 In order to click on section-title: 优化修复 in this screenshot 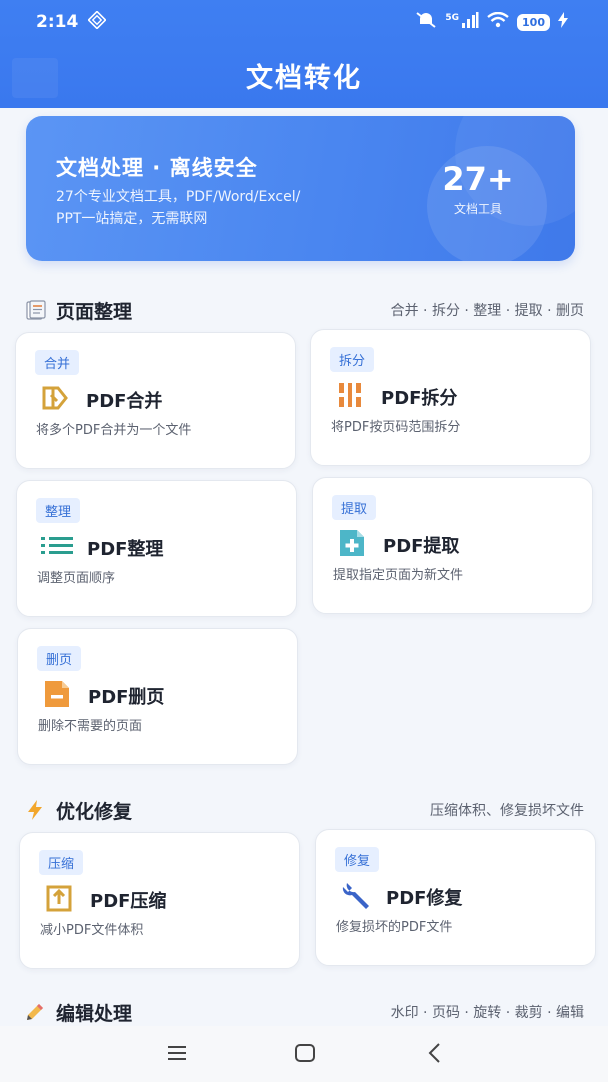, I will do `click(94, 811)`.